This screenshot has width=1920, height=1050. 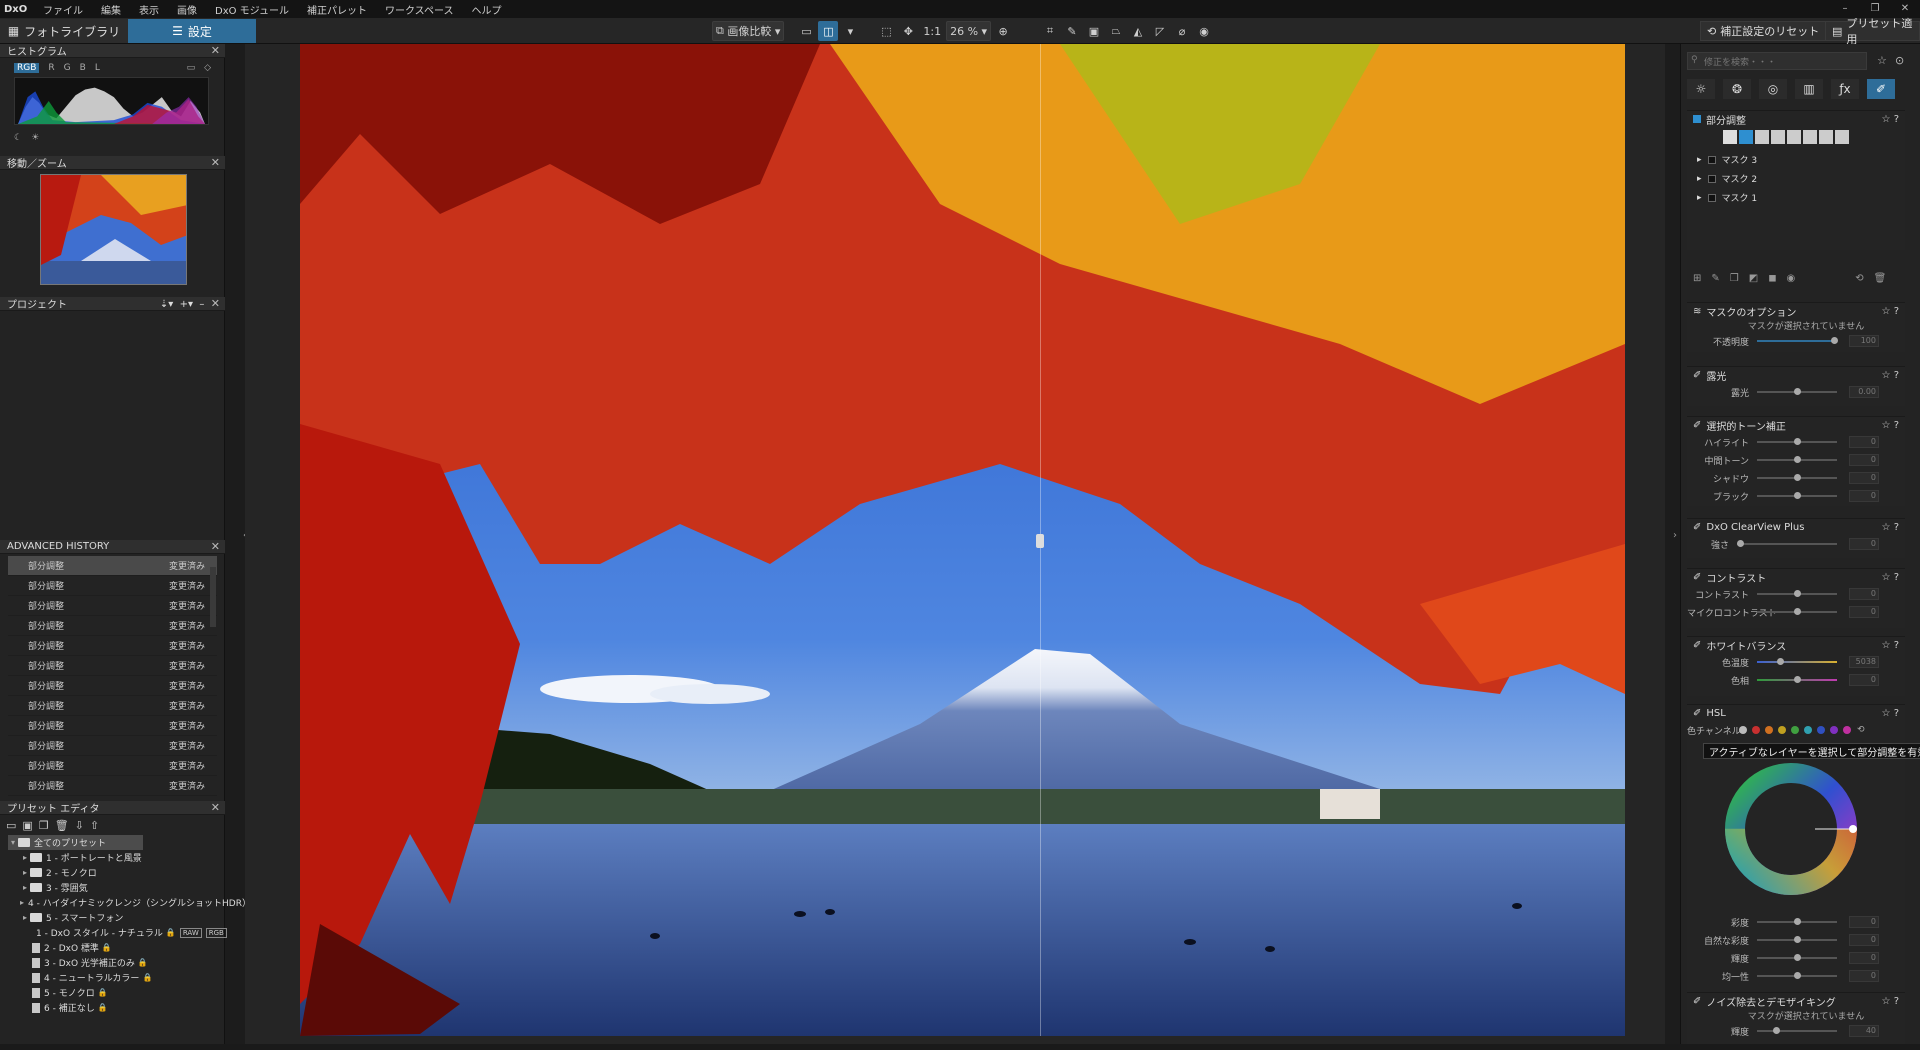 I want to click on duplicate-icon: ❐, so click(x=44, y=825).